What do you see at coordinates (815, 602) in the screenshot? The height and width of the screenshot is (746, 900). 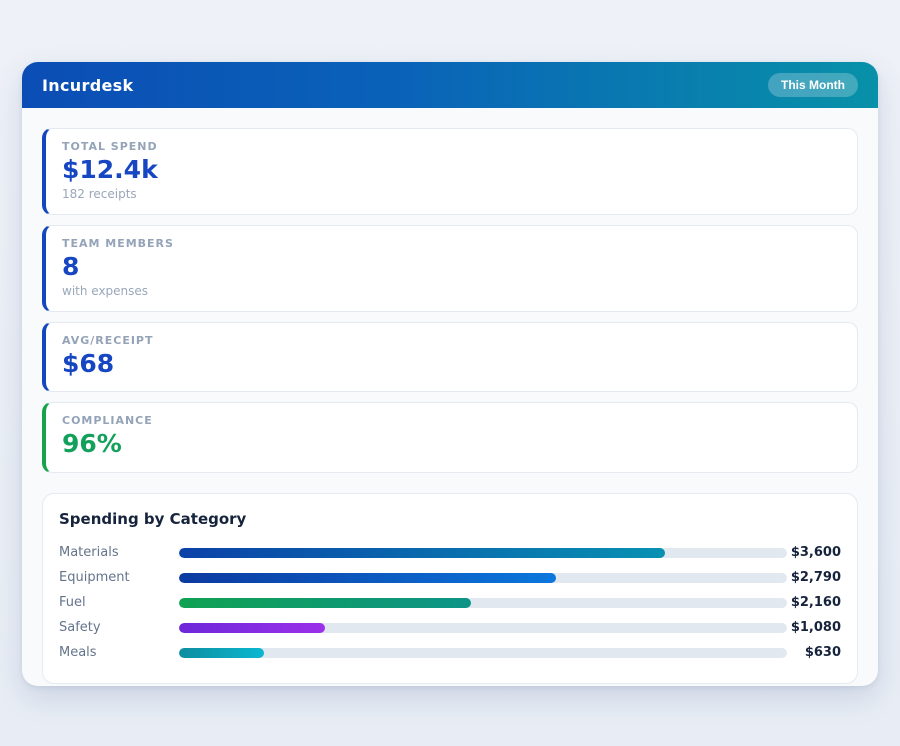 I see `category-value: $2,160` at bounding box center [815, 602].